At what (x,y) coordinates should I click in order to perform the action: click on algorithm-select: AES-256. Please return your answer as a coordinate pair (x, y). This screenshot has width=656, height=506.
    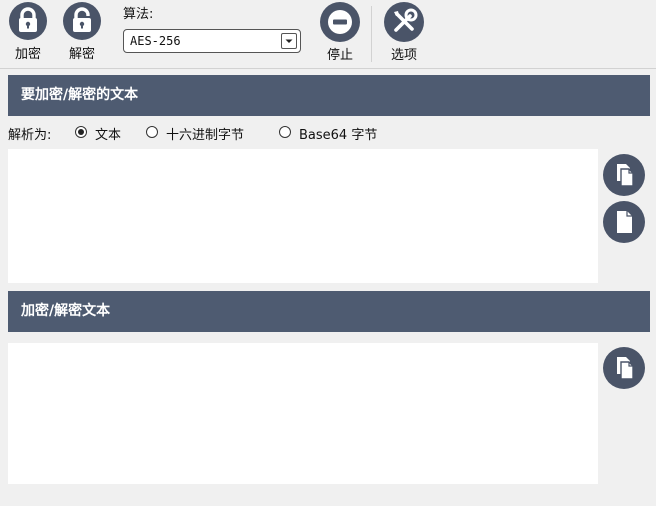
    Looking at the image, I should click on (212, 41).